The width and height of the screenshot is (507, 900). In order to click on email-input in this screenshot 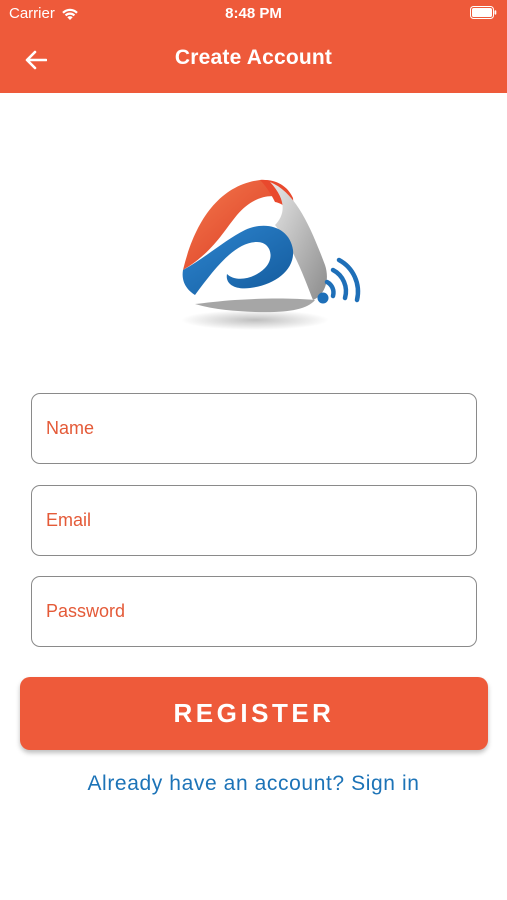, I will do `click(254, 520)`.